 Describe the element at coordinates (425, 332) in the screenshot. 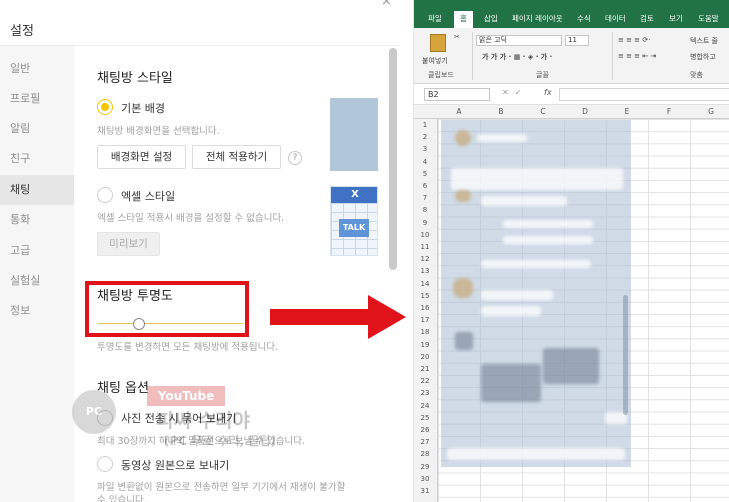

I see `row-header: 18` at that location.